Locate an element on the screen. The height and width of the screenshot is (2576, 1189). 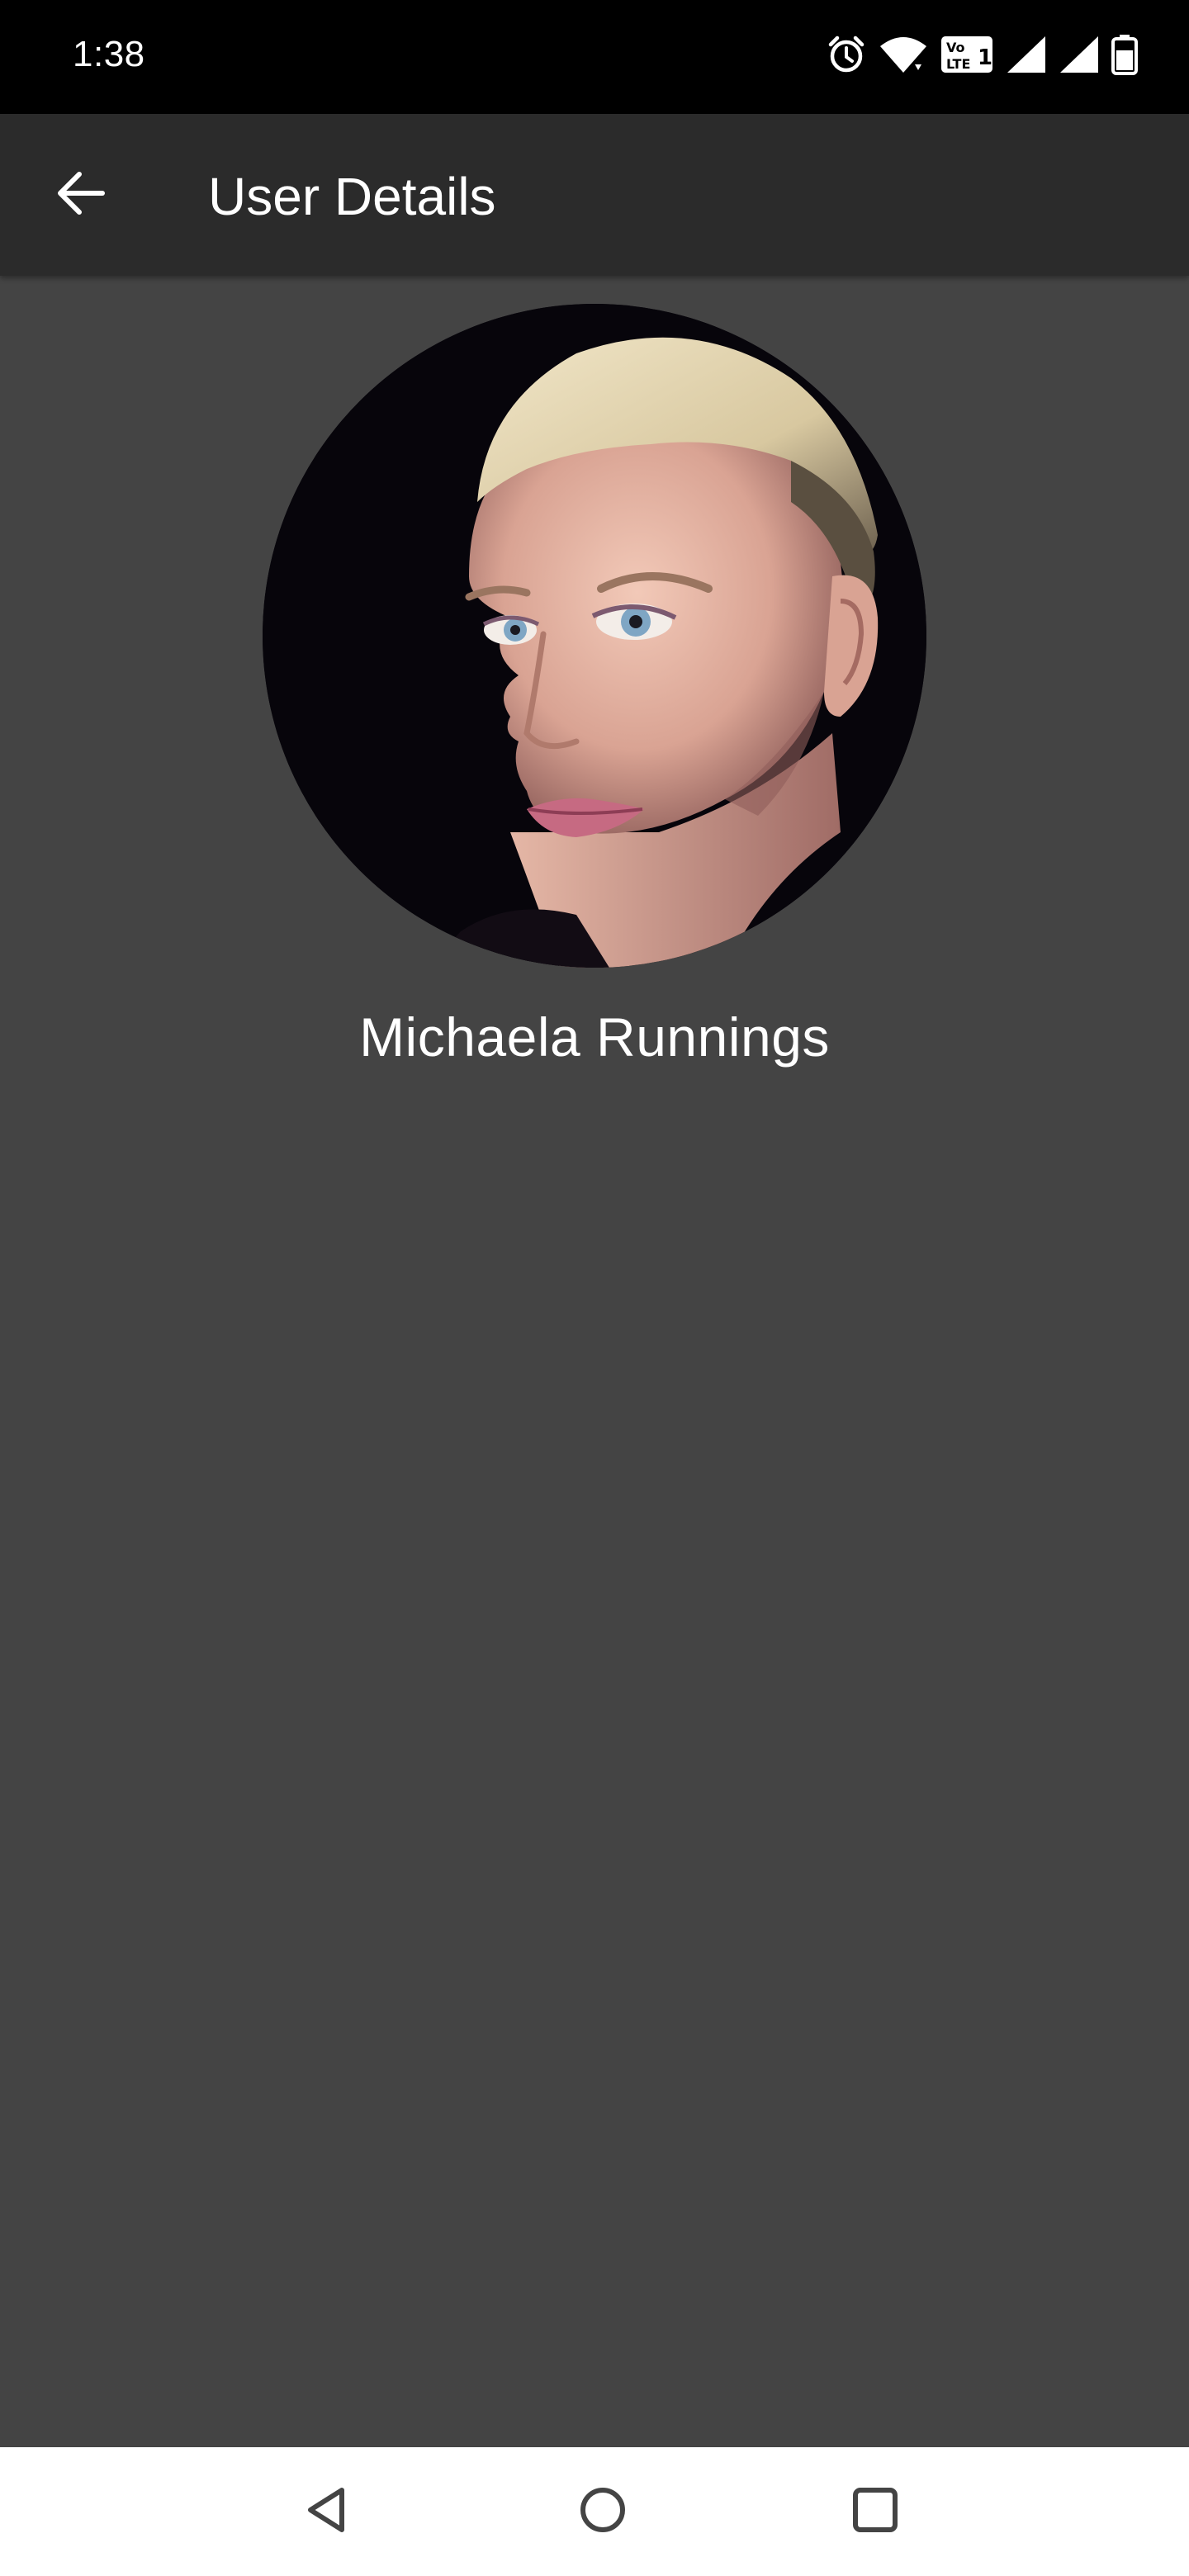
svg-text: 1 is located at coordinates (985, 57).